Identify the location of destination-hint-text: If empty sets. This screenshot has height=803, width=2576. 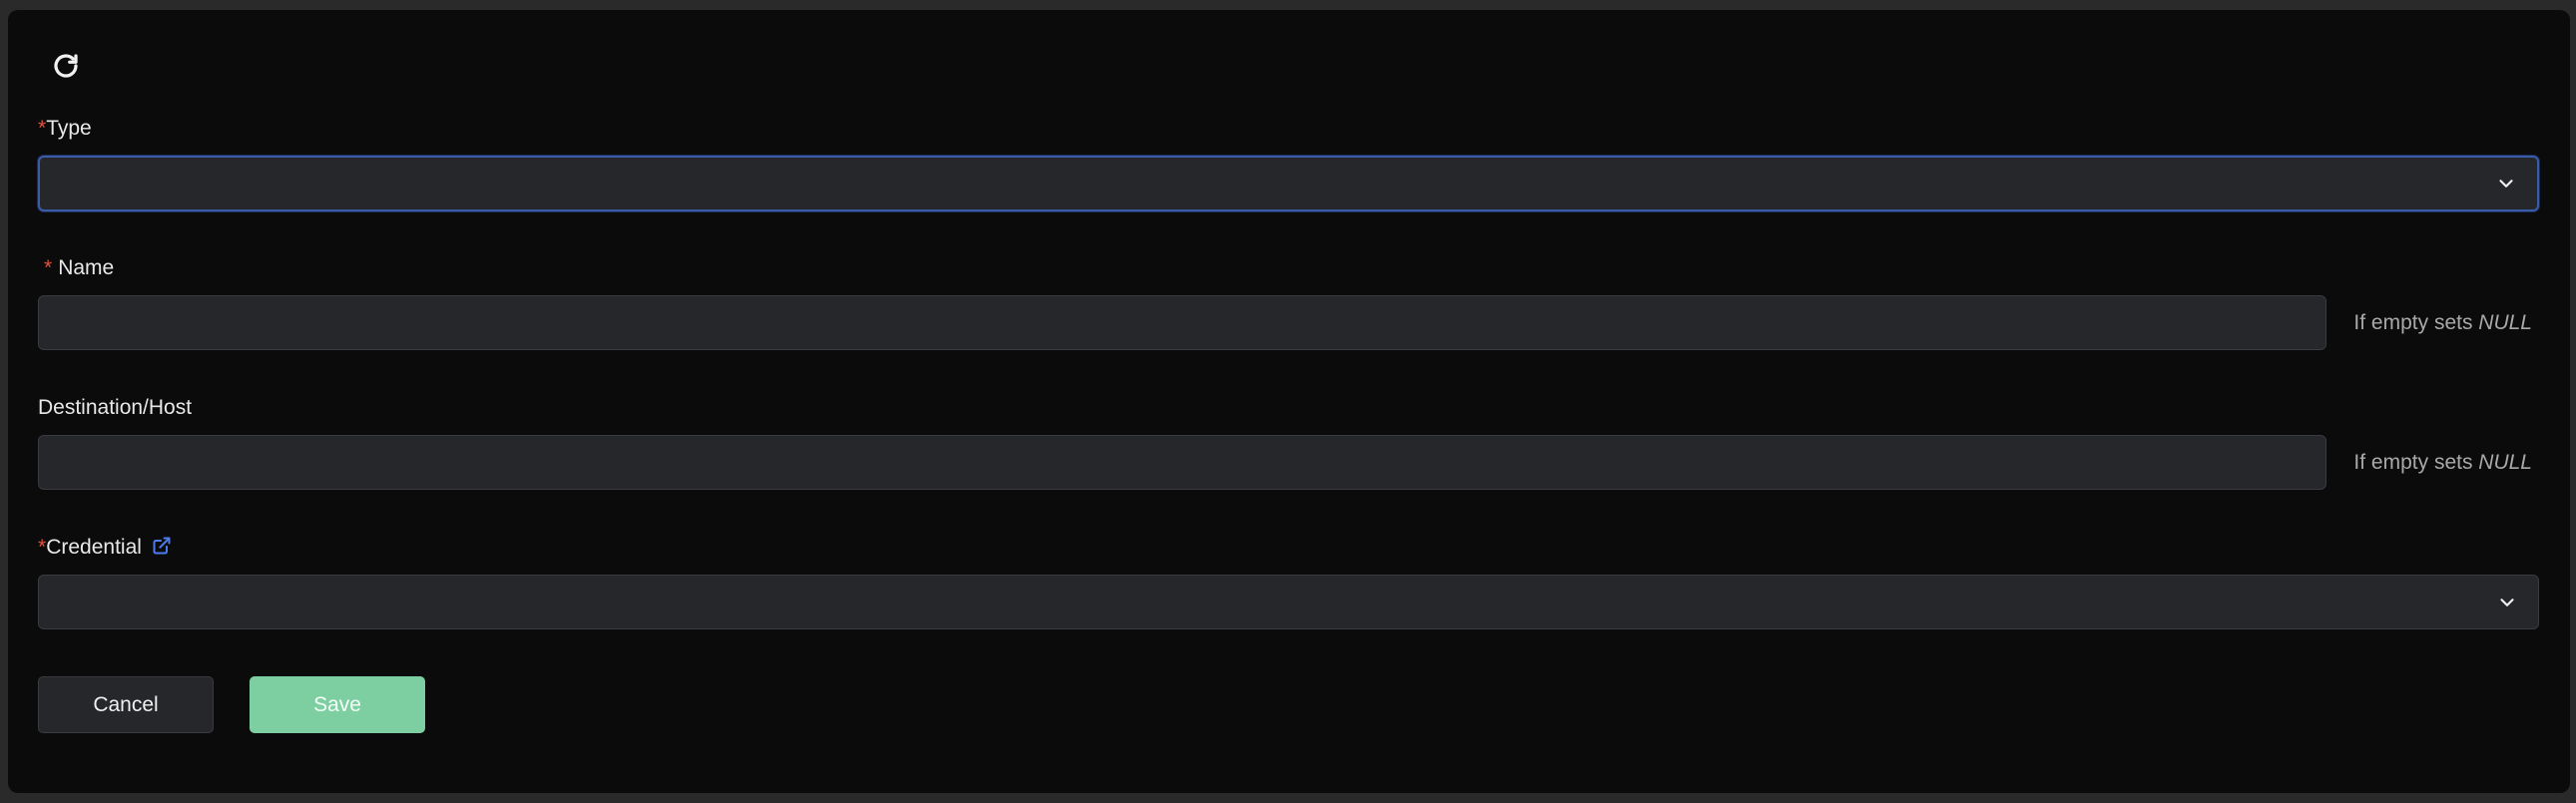
(2416, 462).